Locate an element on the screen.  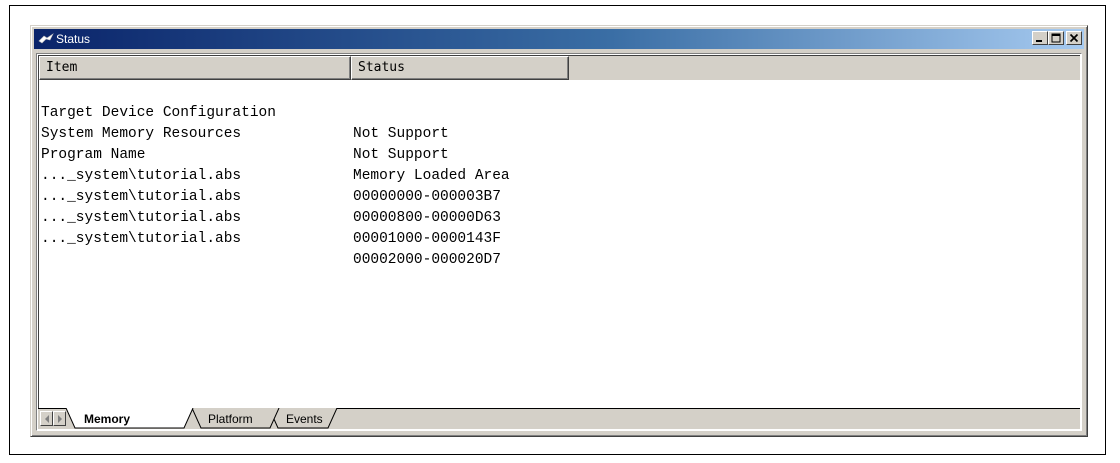
sheet-tab-bar: Memory Platform Events is located at coordinates (559, 418).